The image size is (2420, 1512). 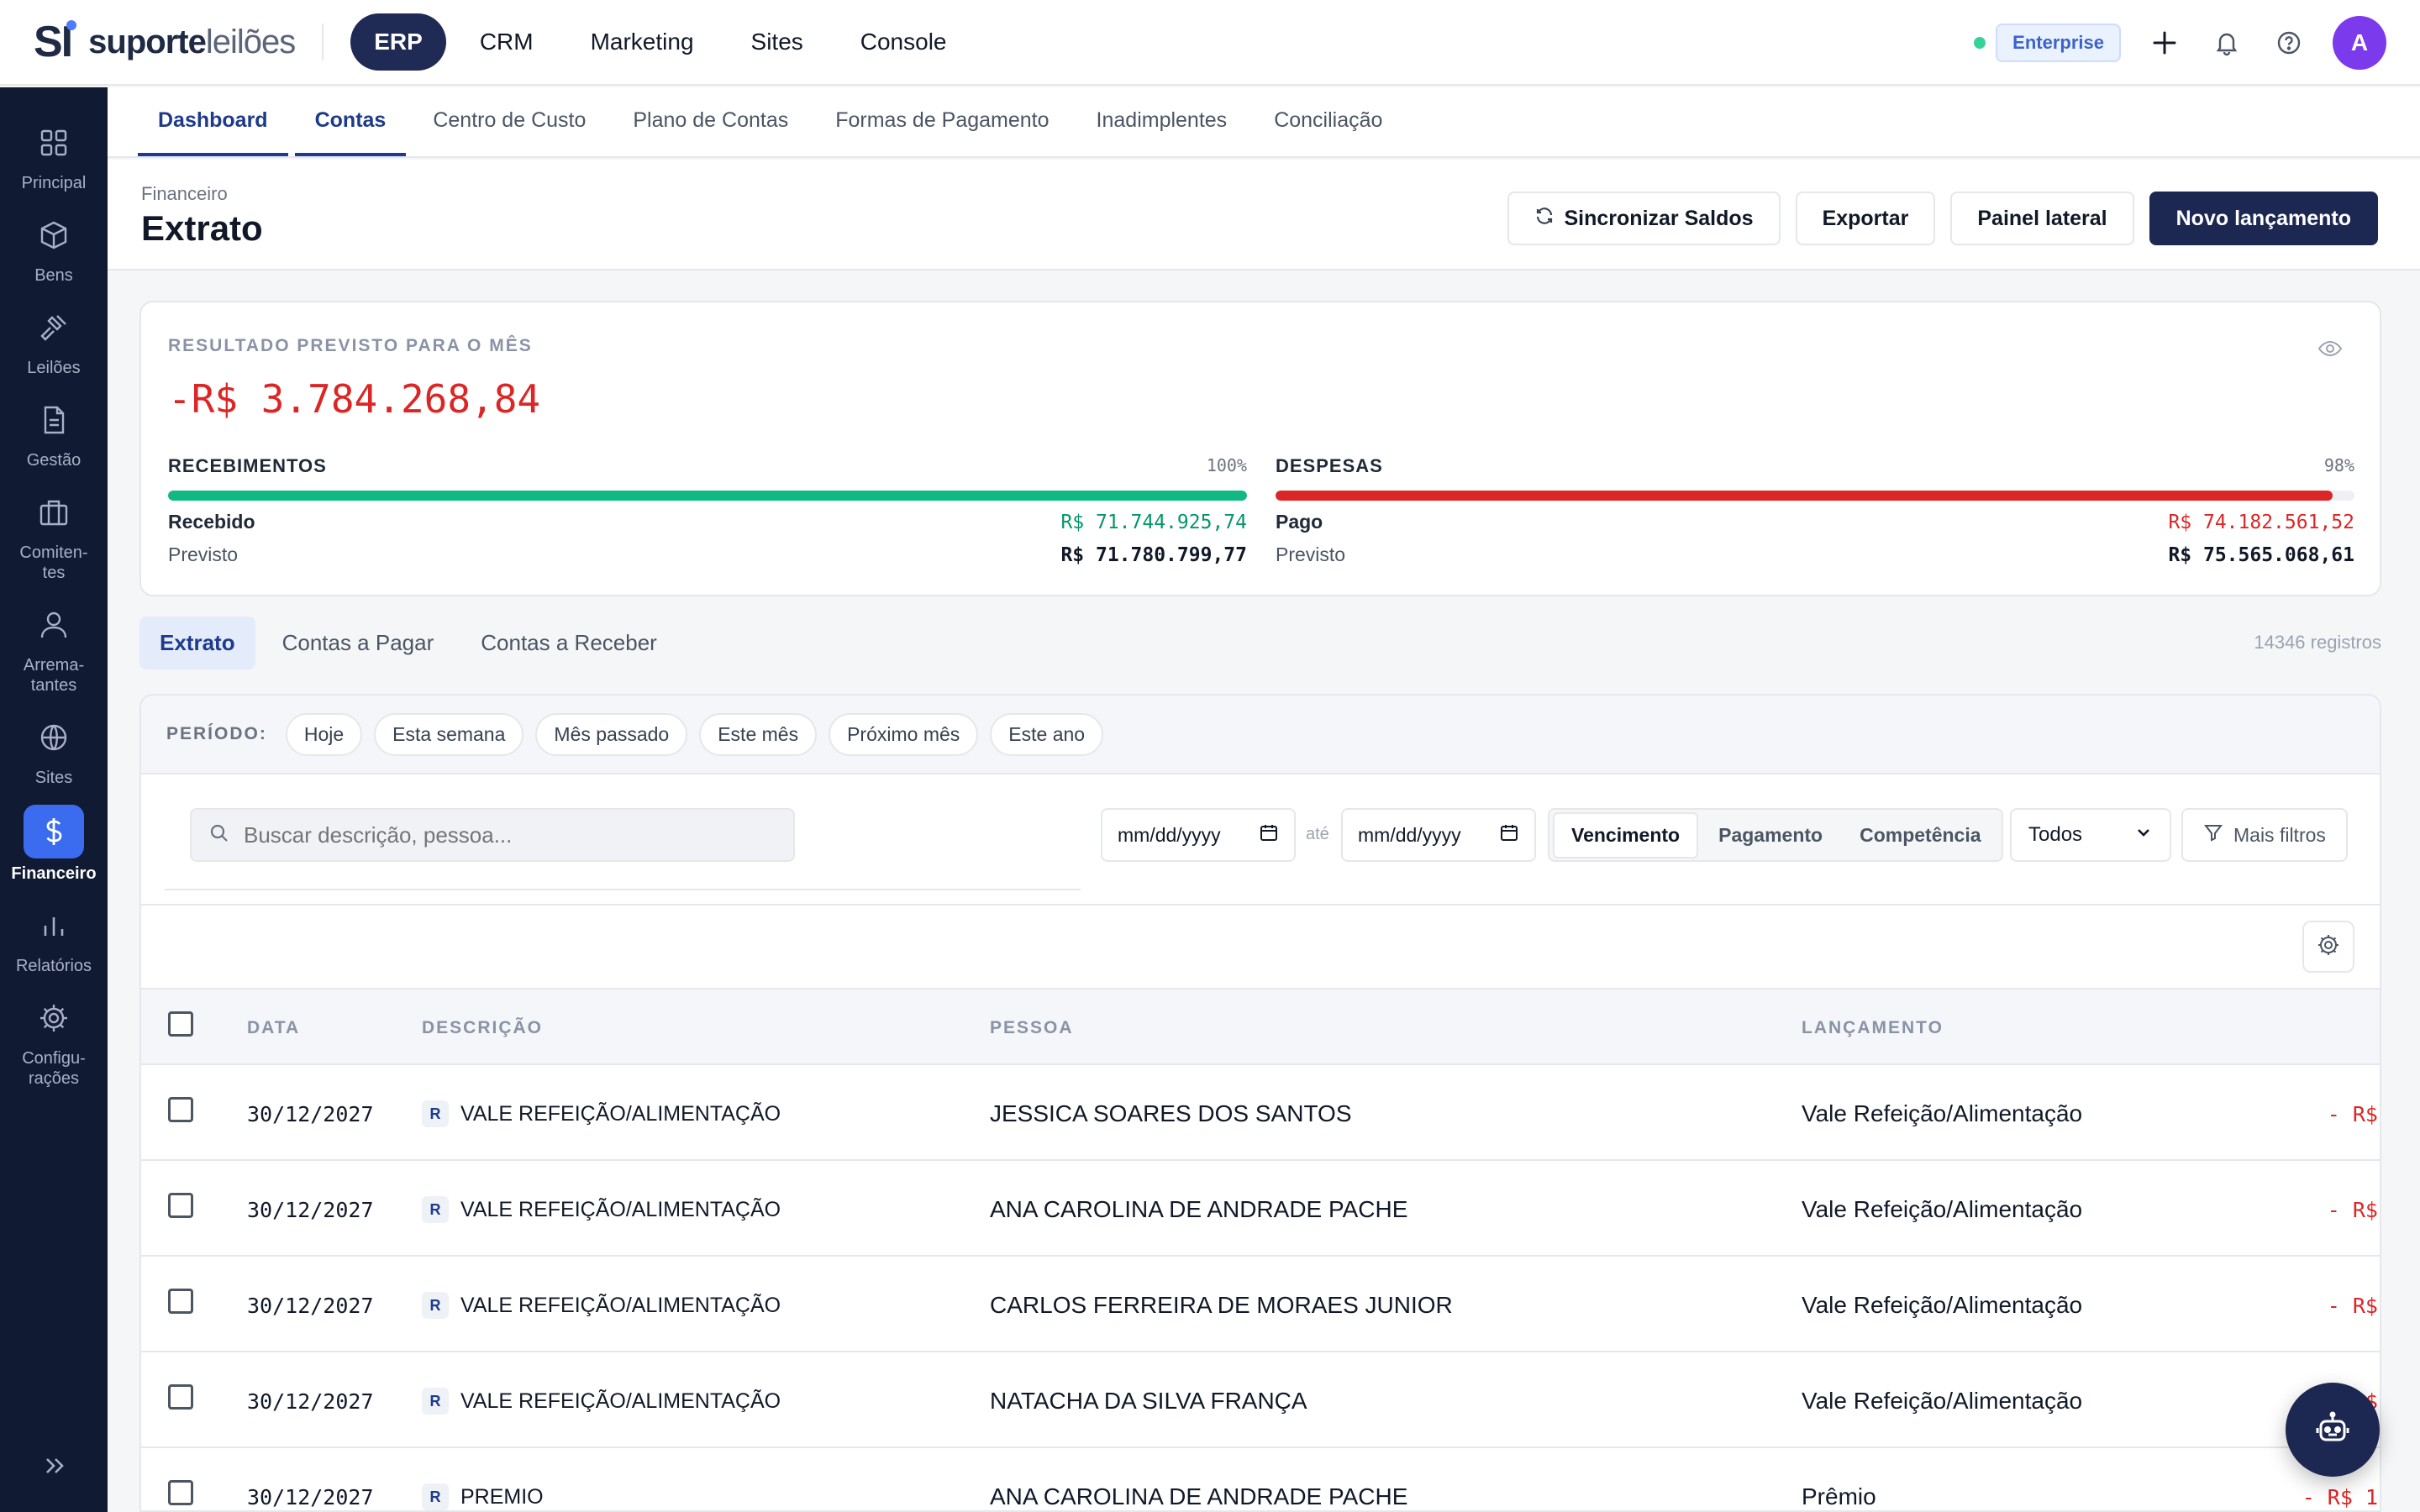 What do you see at coordinates (54, 648) in the screenshot?
I see `sidebar-item-arrematantes: Arrema- tantes` at bounding box center [54, 648].